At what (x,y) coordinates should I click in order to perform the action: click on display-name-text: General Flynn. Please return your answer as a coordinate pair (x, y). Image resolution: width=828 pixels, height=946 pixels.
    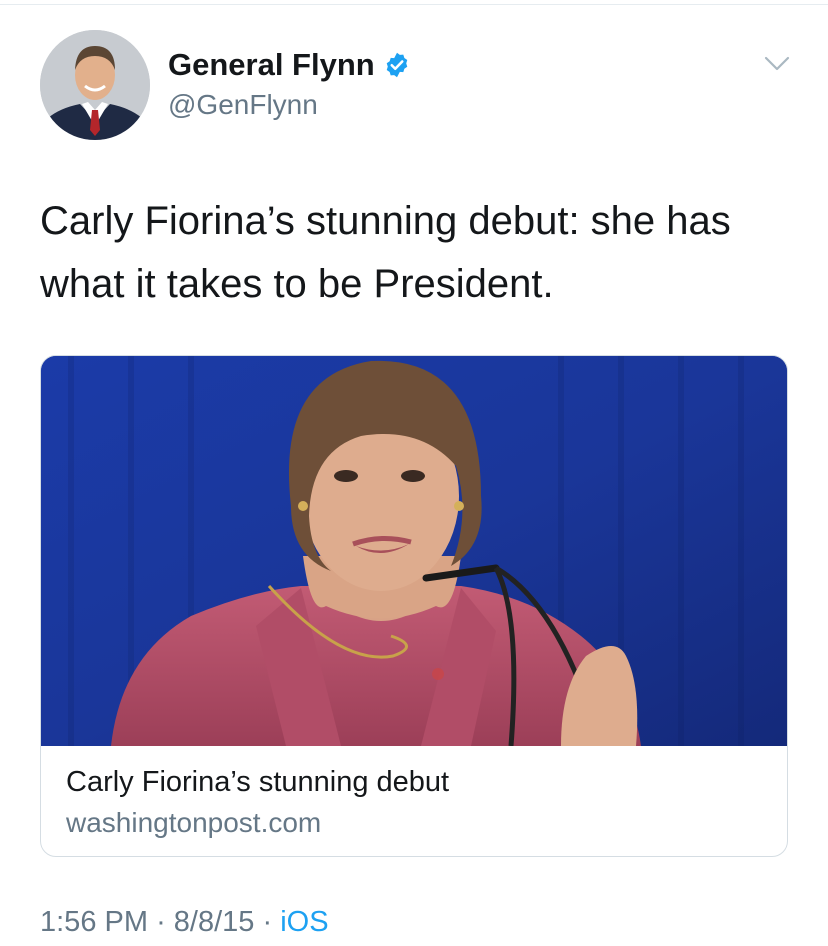
    Looking at the image, I should click on (271, 65).